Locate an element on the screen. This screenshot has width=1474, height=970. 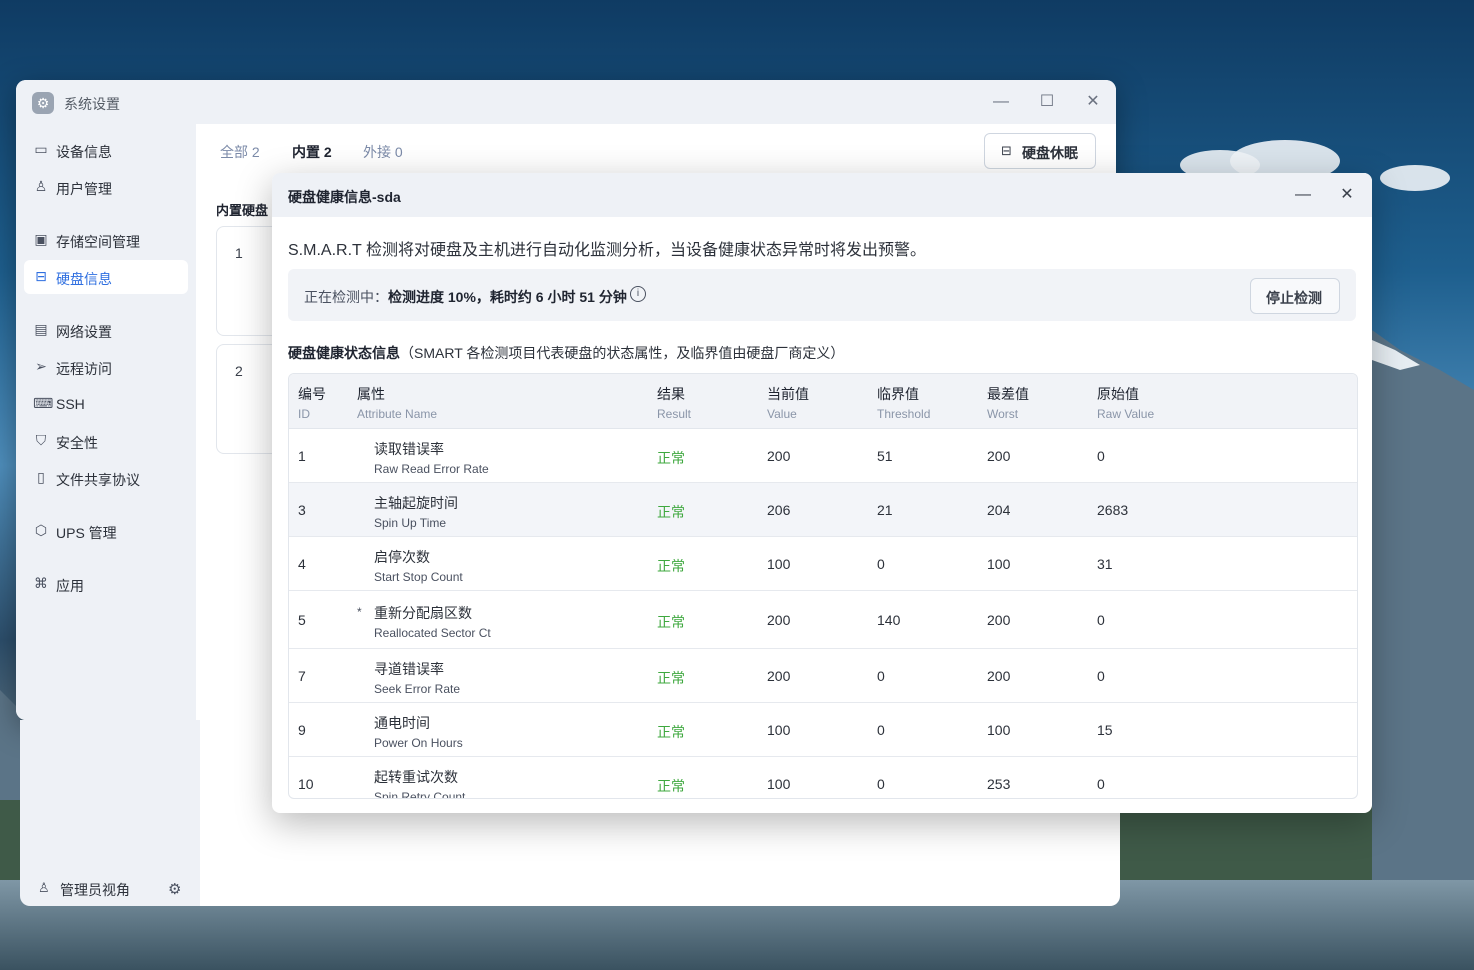
table-row: 7 寻道错误率 Seek Error Rate 正常 200 0 200 0 is located at coordinates (823, 676).